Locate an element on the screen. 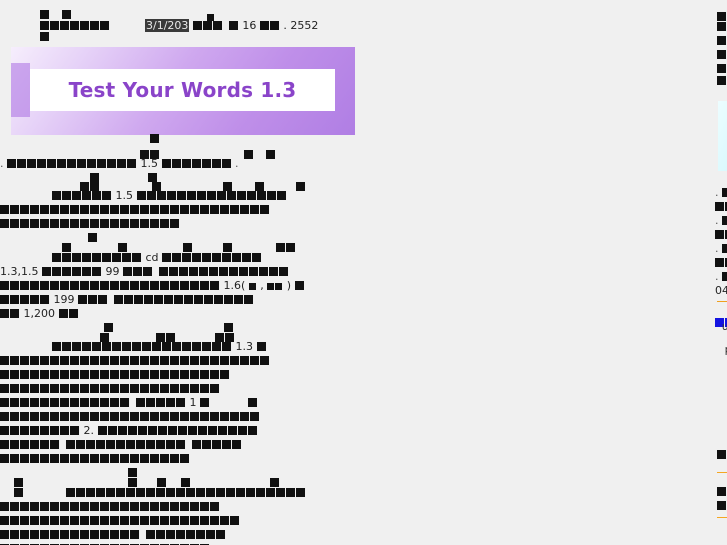 This screenshot has width=727, height=545. left-number: 2. is located at coordinates (89, 430).